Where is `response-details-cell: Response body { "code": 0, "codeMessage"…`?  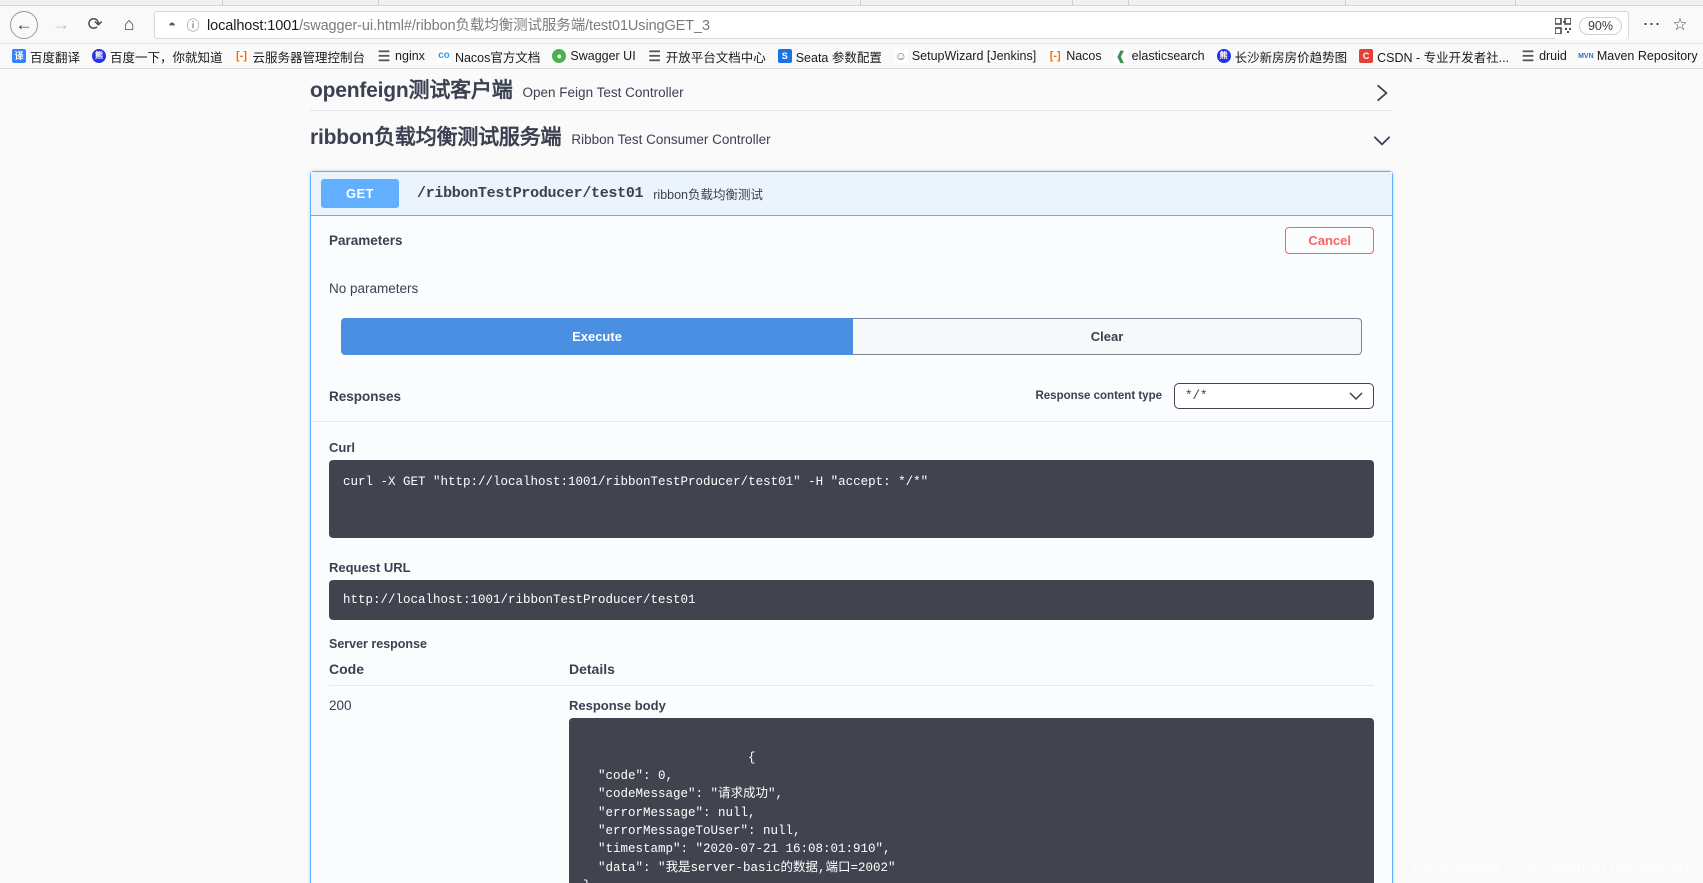 response-details-cell: Response body { "code": 0, "codeMessage"… is located at coordinates (971, 784).